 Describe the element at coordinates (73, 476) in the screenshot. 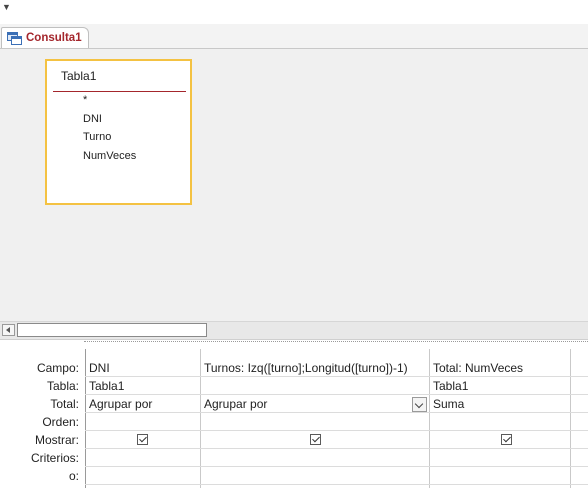

I see `row-label-o: o:` at that location.